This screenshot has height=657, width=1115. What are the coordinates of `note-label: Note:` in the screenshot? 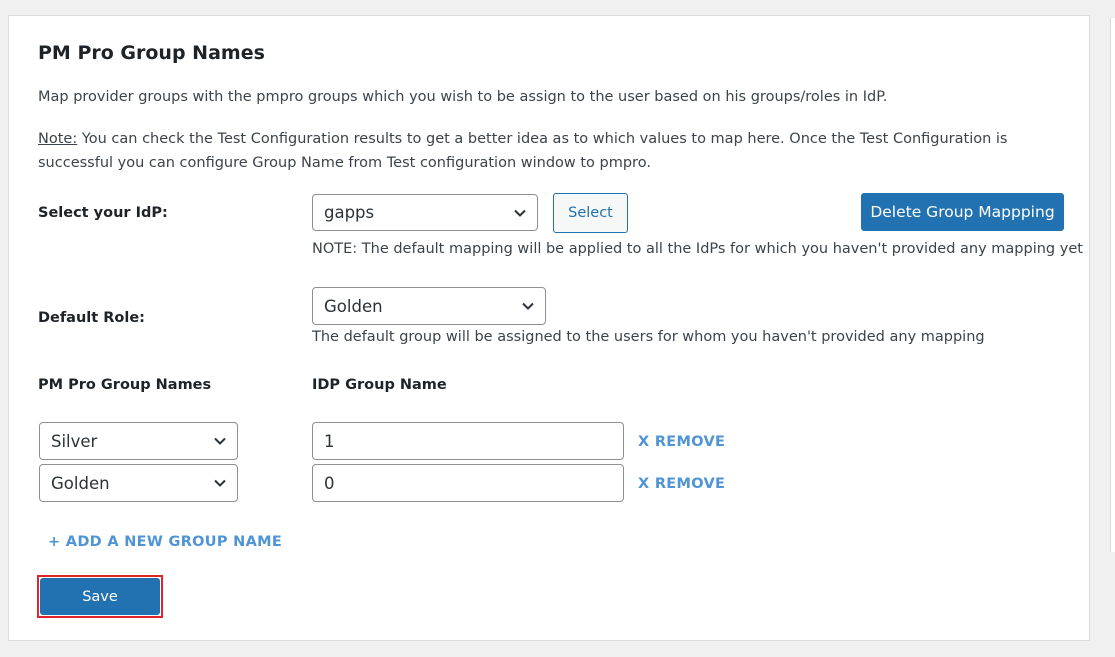 It's located at (58, 139).